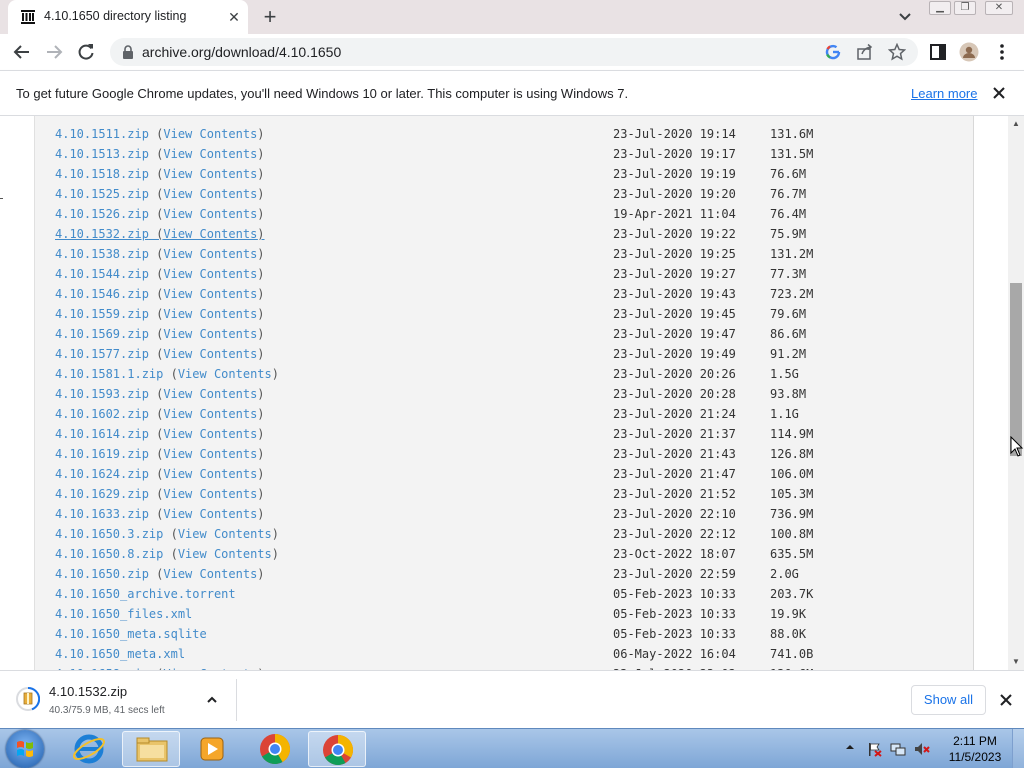 The height and width of the screenshot is (768, 1024). Describe the element at coordinates (160, 314) in the screenshot. I see `file-link: 4.10.1559.zip (View Contents)` at that location.